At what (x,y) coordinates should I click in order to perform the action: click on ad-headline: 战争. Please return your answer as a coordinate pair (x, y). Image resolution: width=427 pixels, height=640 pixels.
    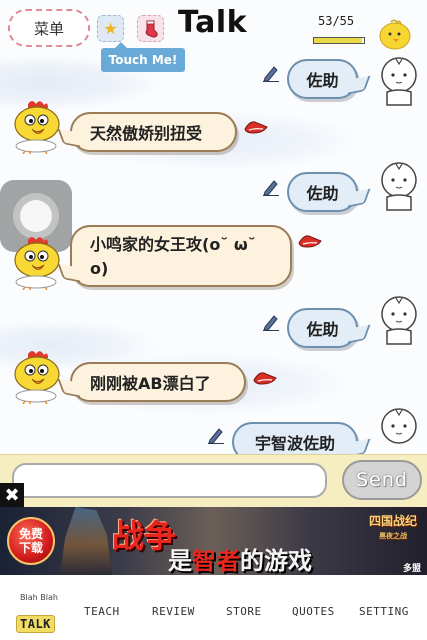
    Looking at the image, I should click on (144, 536).